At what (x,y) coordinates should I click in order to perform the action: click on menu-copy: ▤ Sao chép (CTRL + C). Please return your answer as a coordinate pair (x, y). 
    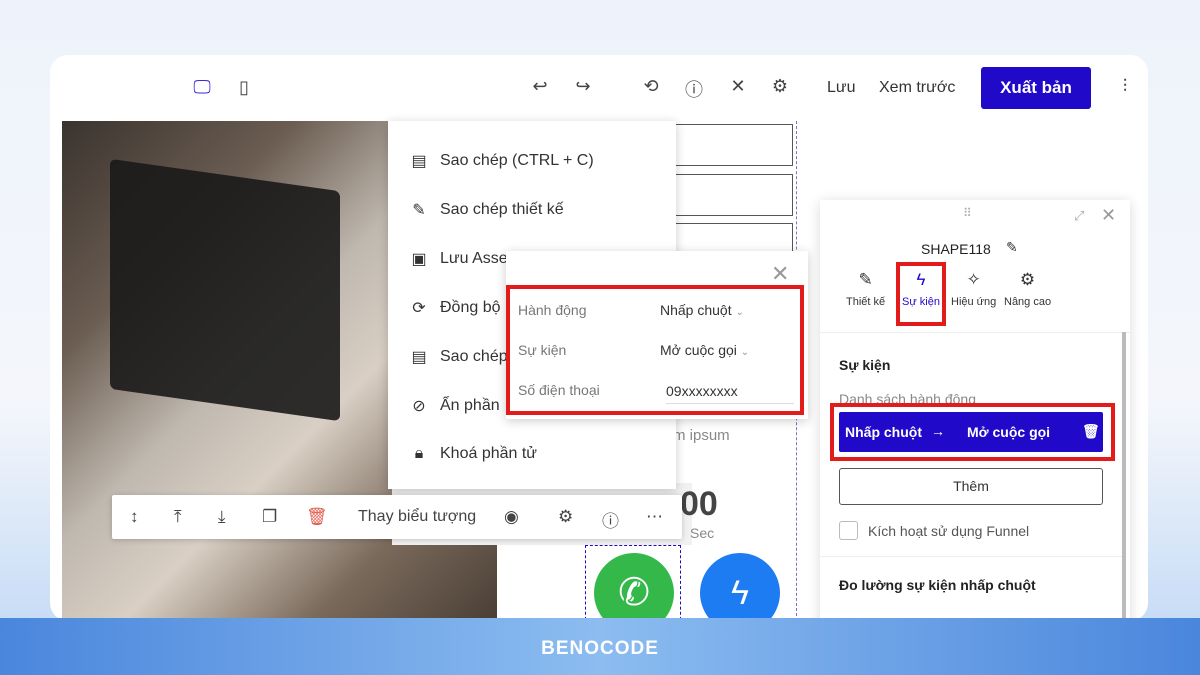
    Looking at the image, I should click on (501, 161).